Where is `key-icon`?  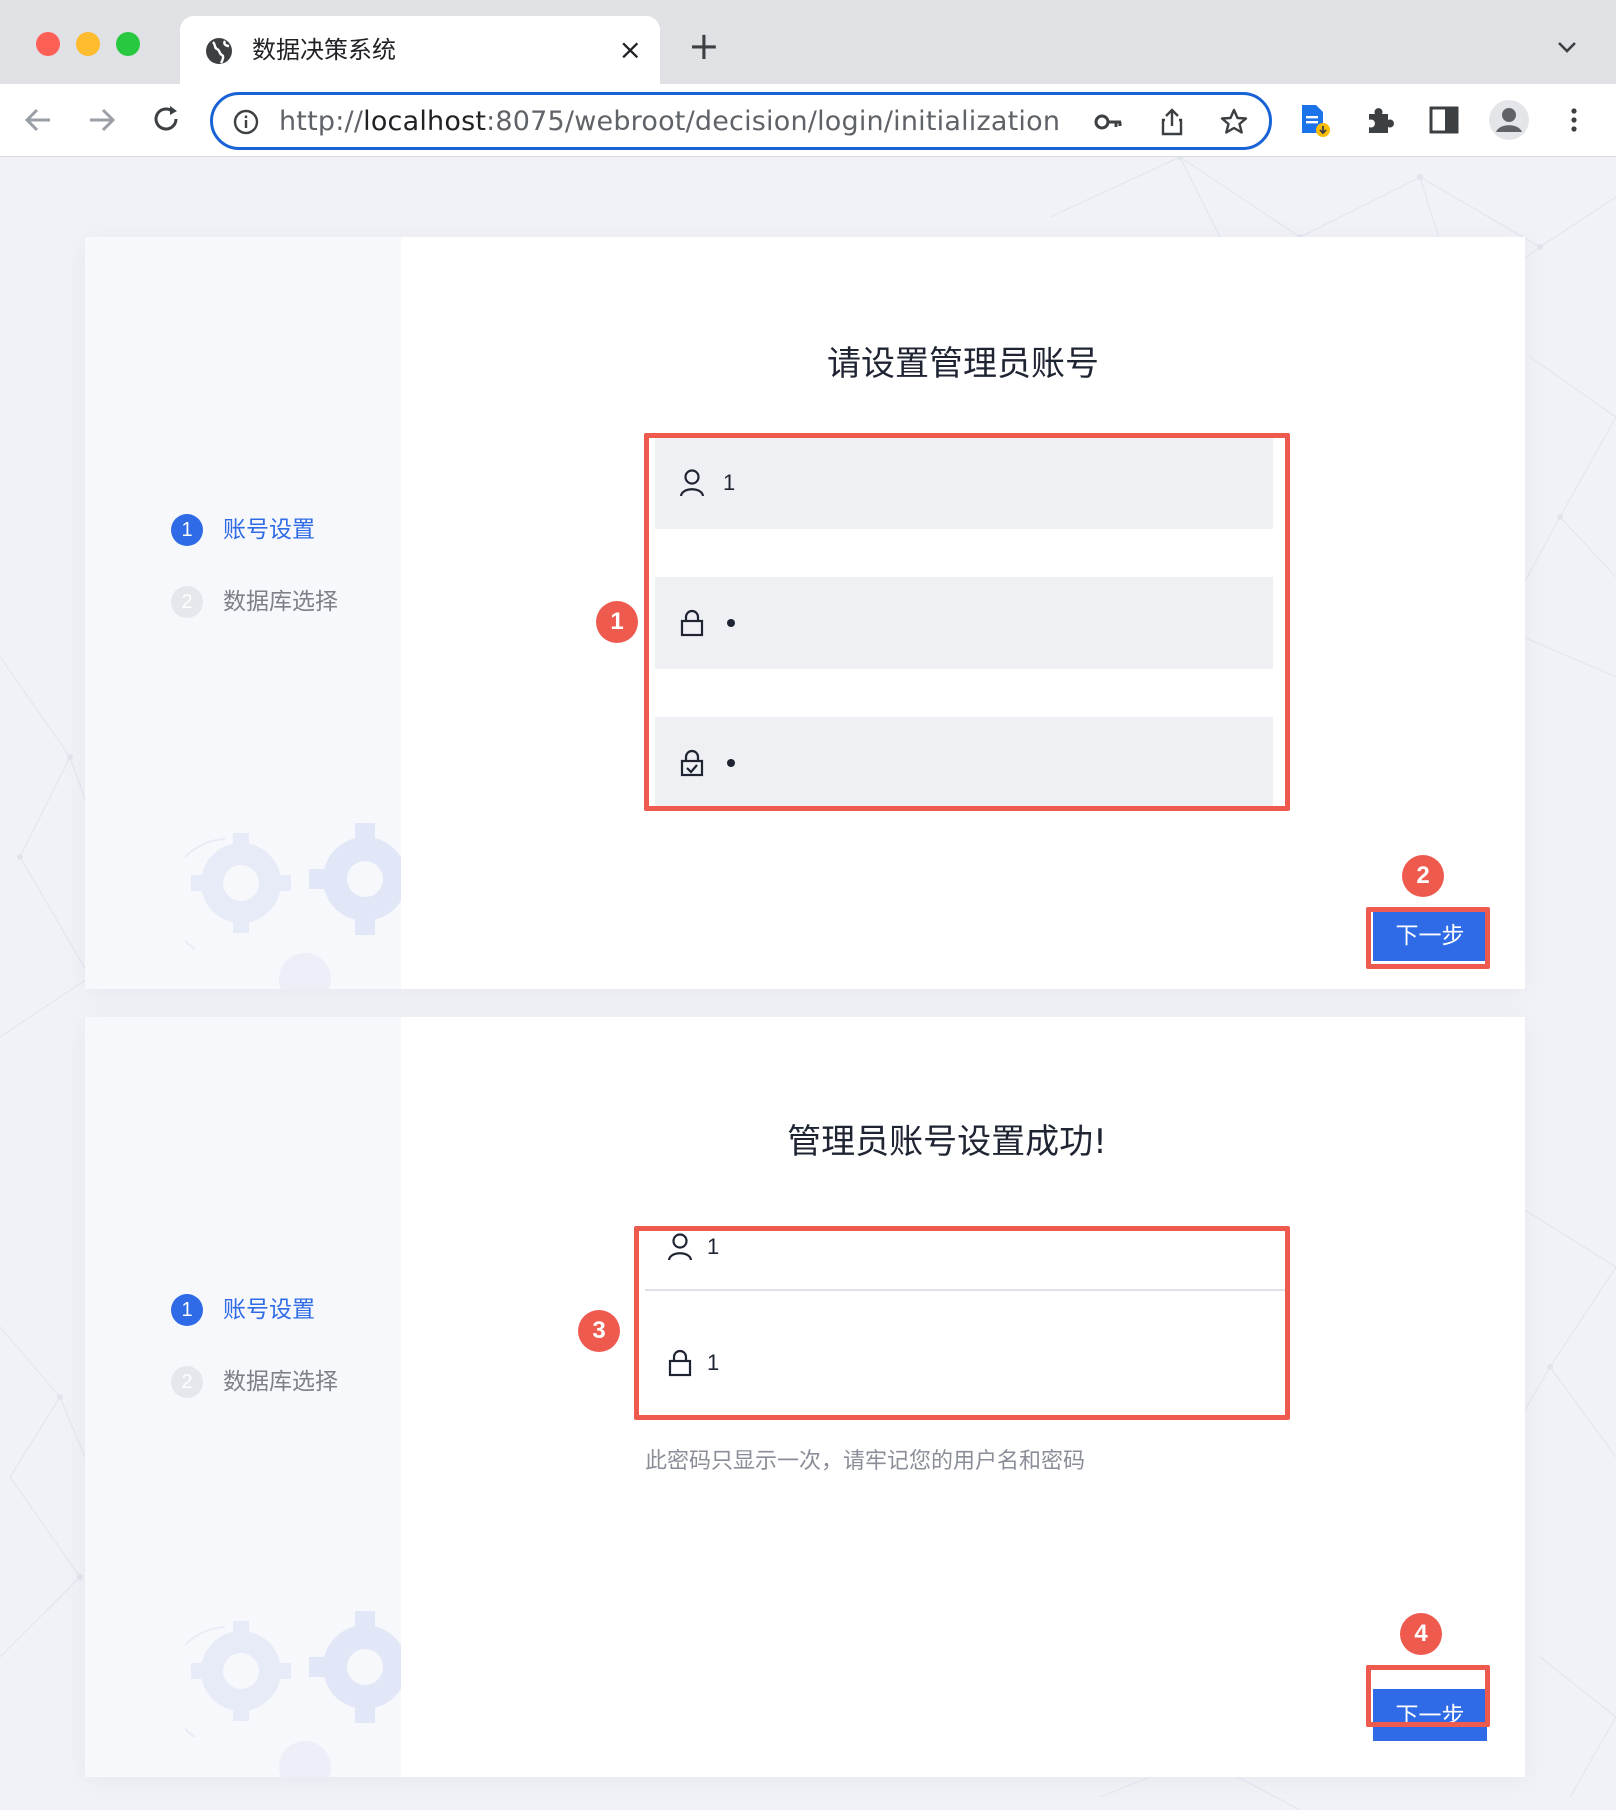
key-icon is located at coordinates (1108, 122).